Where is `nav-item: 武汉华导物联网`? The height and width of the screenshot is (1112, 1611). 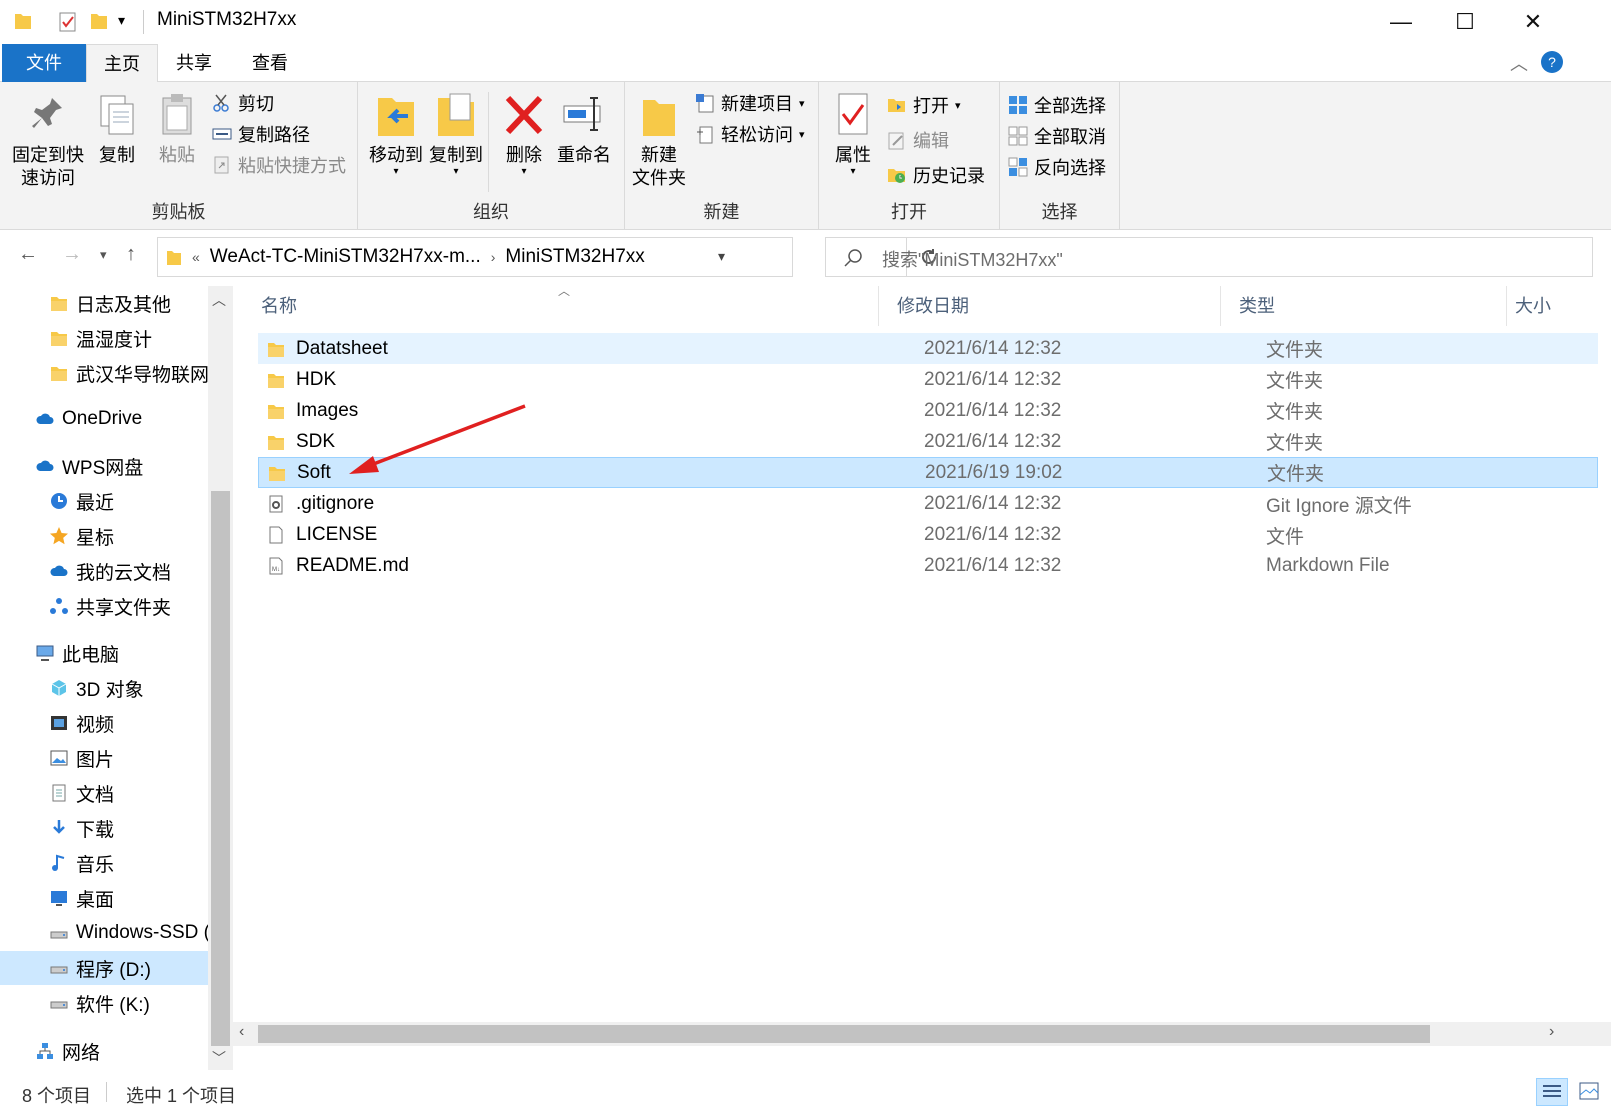 nav-item: 武汉华导物联网 is located at coordinates (105, 373).